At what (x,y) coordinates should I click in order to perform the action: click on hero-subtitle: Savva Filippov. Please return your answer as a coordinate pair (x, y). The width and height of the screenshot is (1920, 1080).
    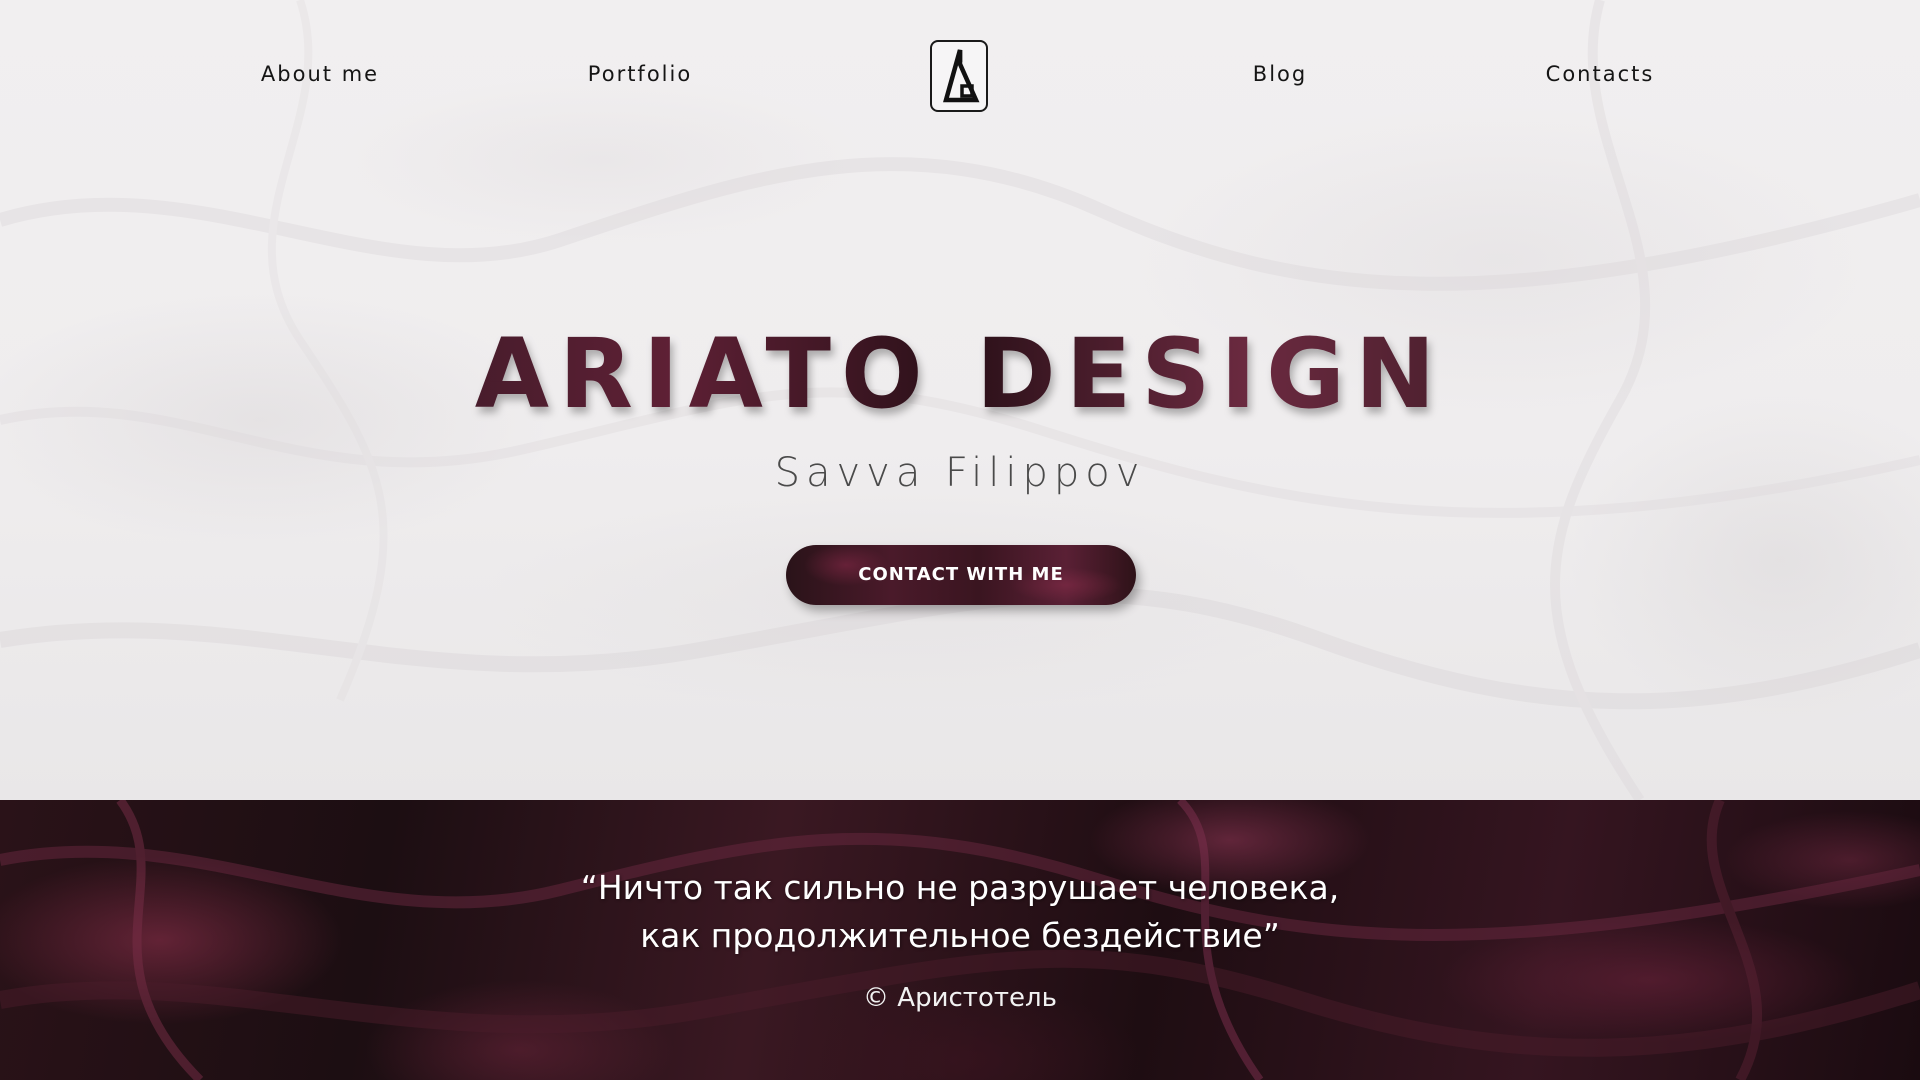
    Looking at the image, I should click on (960, 473).